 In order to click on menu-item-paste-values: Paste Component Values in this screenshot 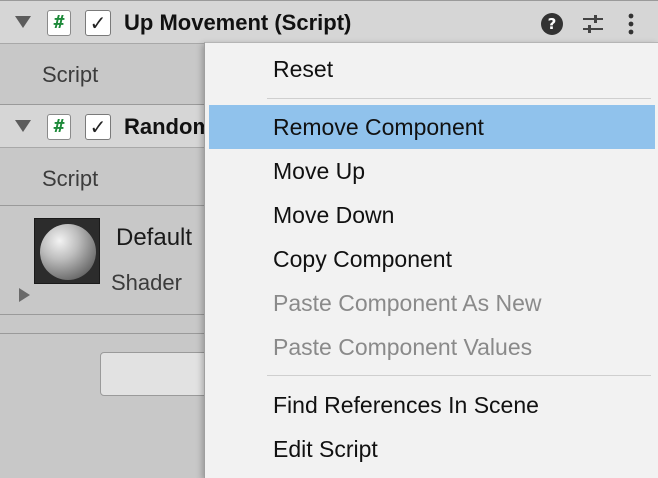, I will do `click(403, 347)`.